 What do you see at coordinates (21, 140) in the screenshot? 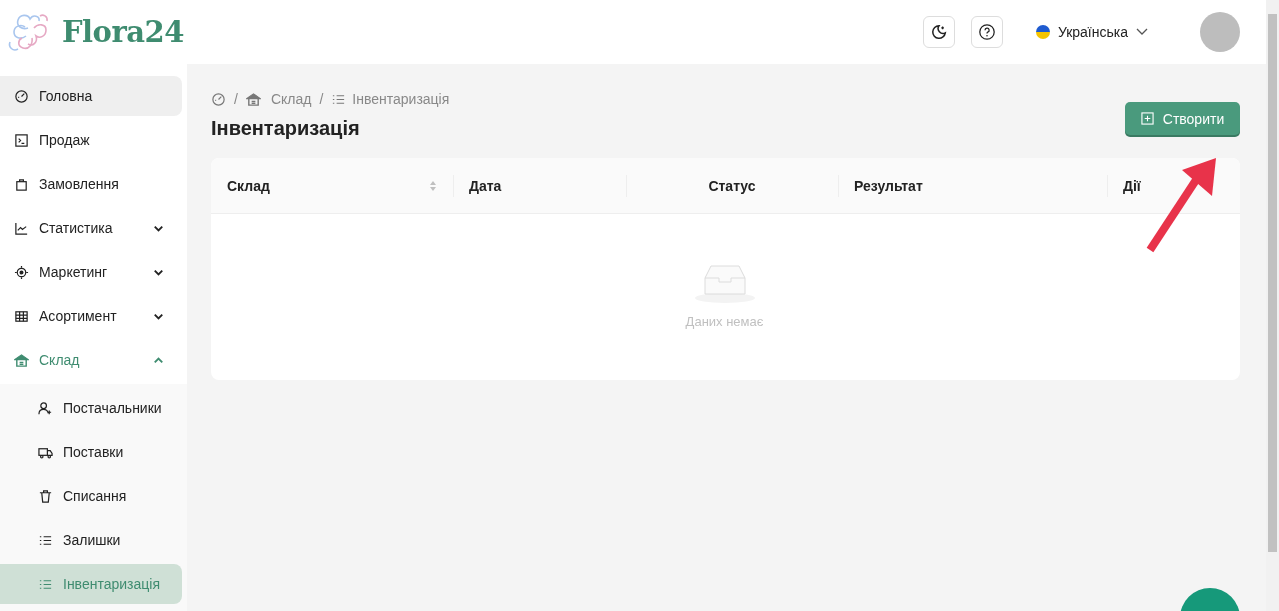
I see `terminal-icon` at bounding box center [21, 140].